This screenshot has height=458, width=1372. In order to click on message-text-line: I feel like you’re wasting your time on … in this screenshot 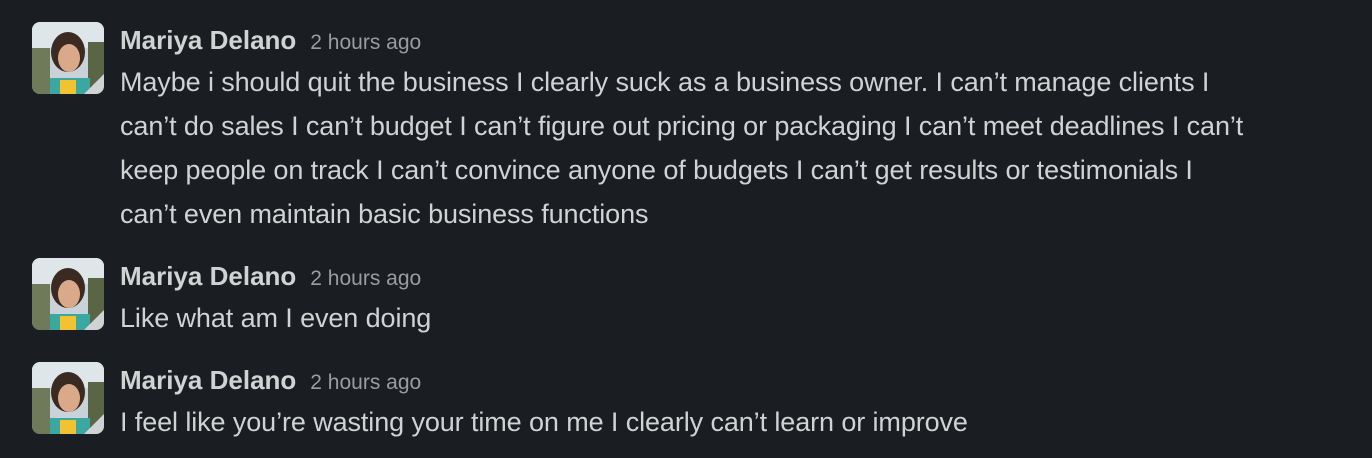, I will do `click(544, 422)`.